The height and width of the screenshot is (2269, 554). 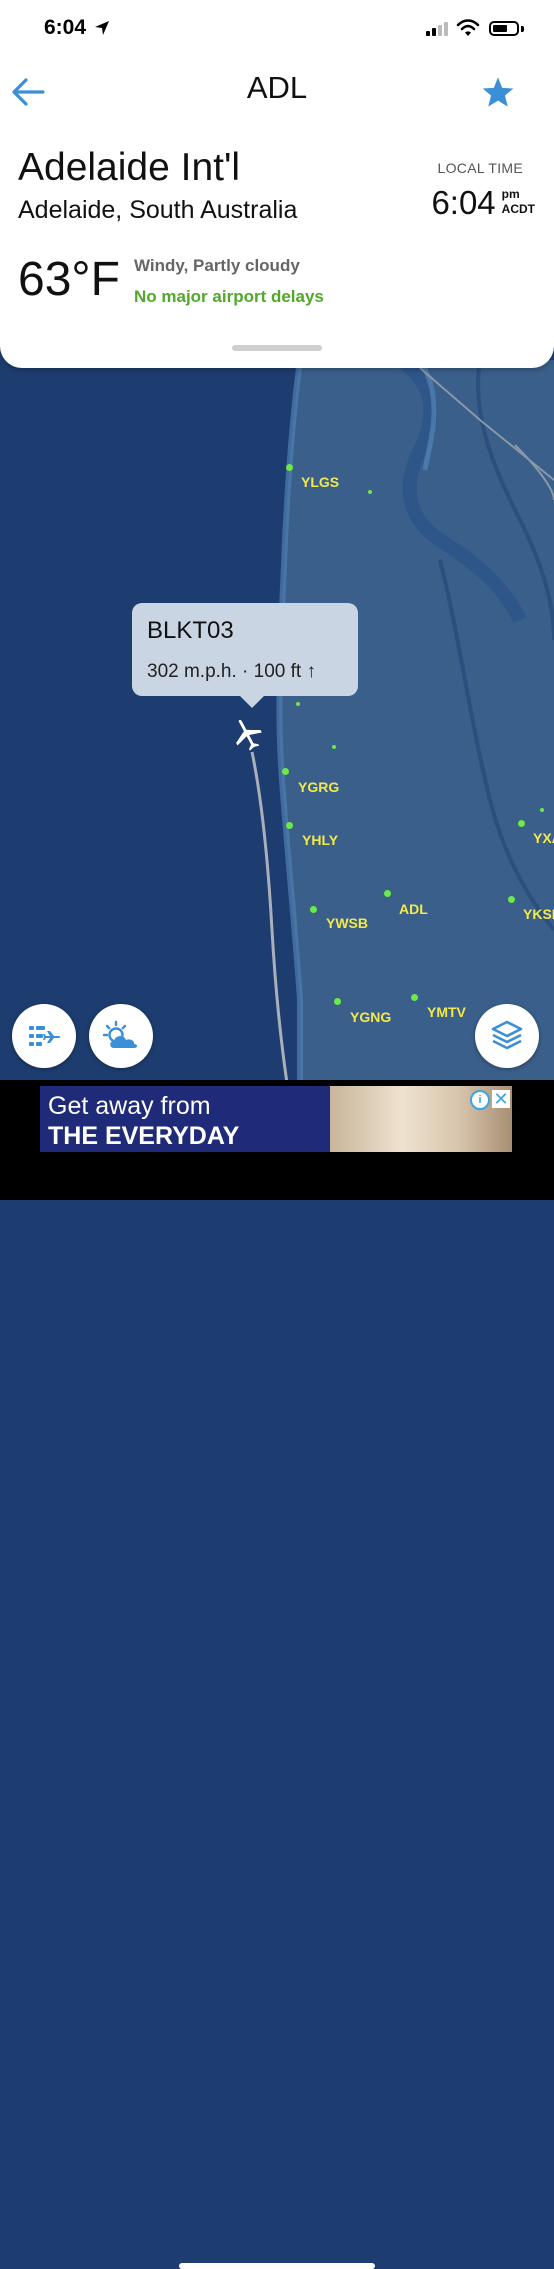 I want to click on flights-list-button, so click(x=44, y=1036).